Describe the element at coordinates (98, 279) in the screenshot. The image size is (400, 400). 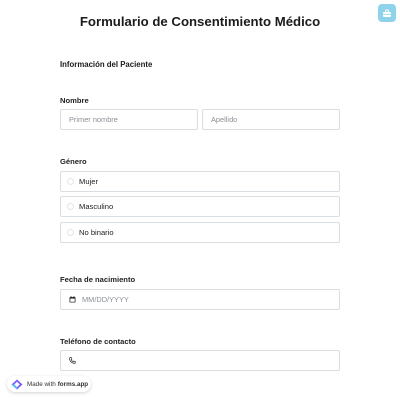
I see `birthdate-label: Fecha de nacimiento` at that location.